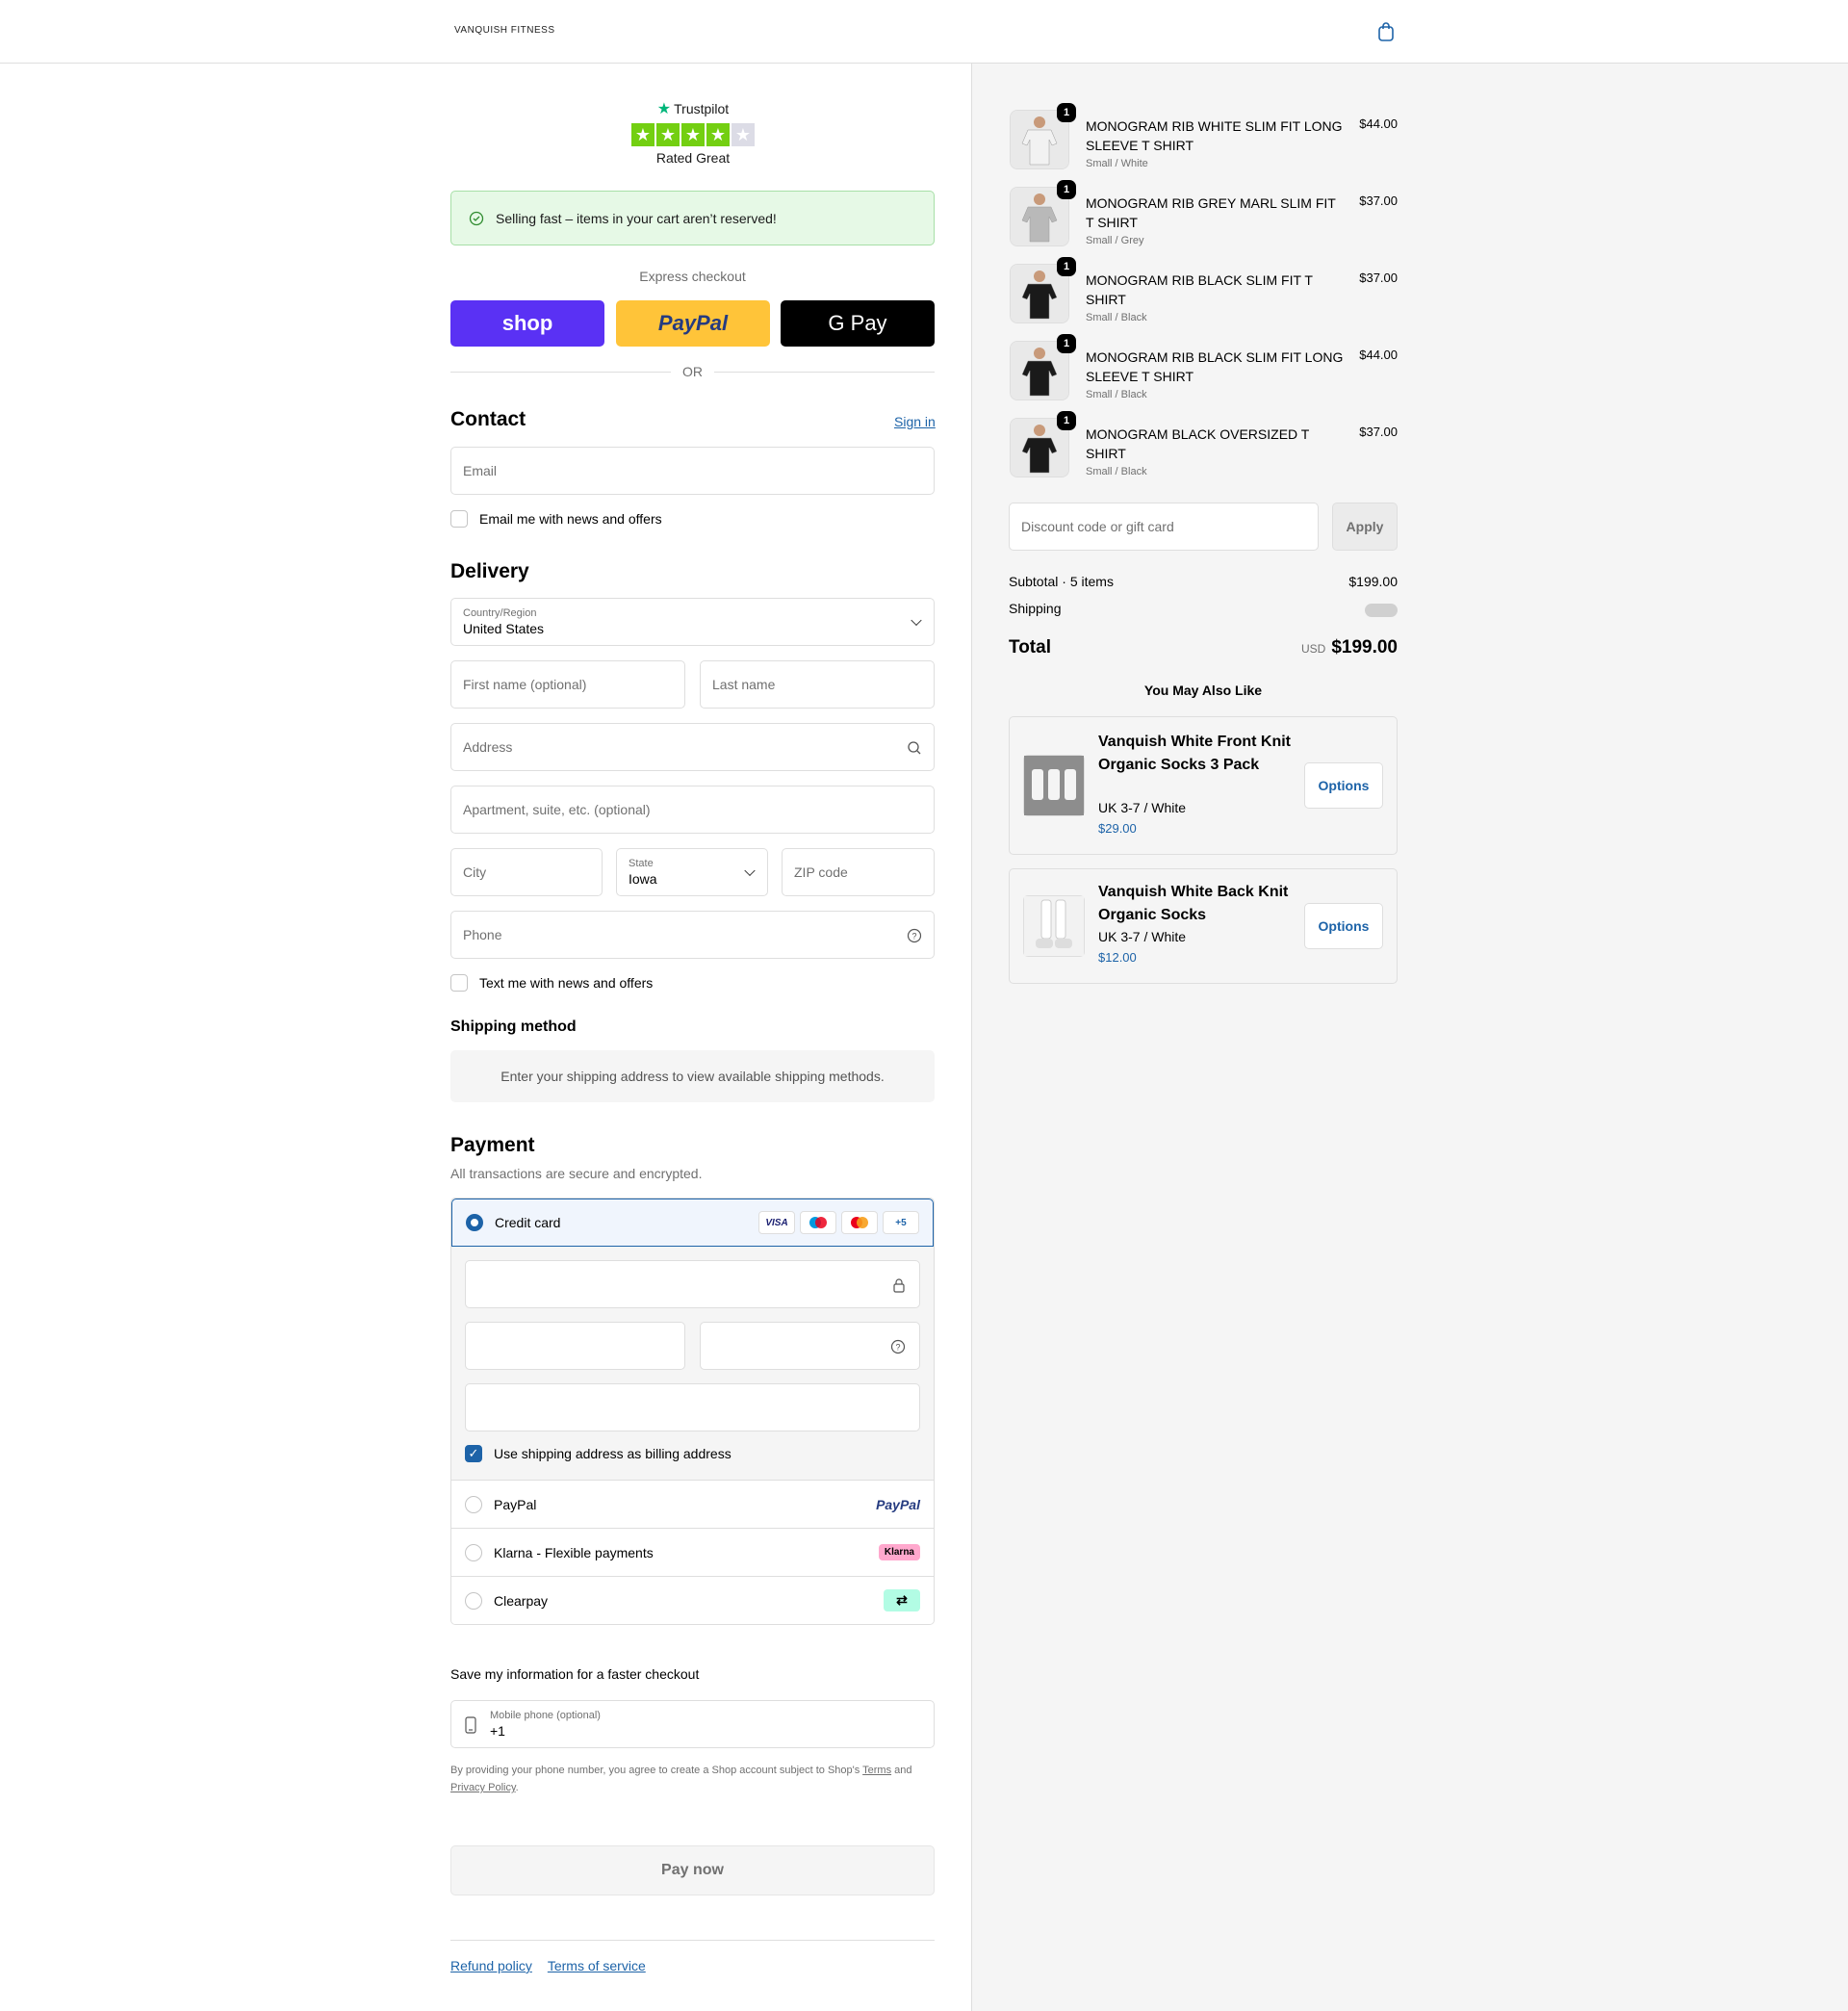  Describe the element at coordinates (692, 1223) in the screenshot. I see `payment-option-credit-card: Credit card VISA +5` at that location.